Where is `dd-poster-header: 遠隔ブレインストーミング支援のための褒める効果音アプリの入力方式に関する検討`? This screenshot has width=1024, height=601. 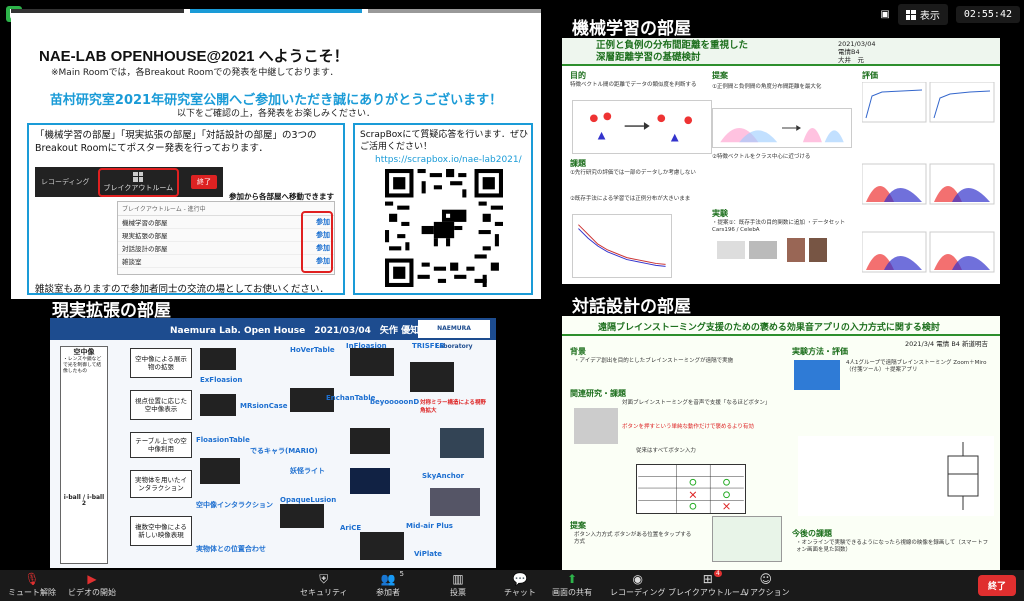
dd-poster-header: 遠隔ブレインストーミング支援のための褒める効果音アプリの入力方式に関する検討 is located at coordinates (781, 326).